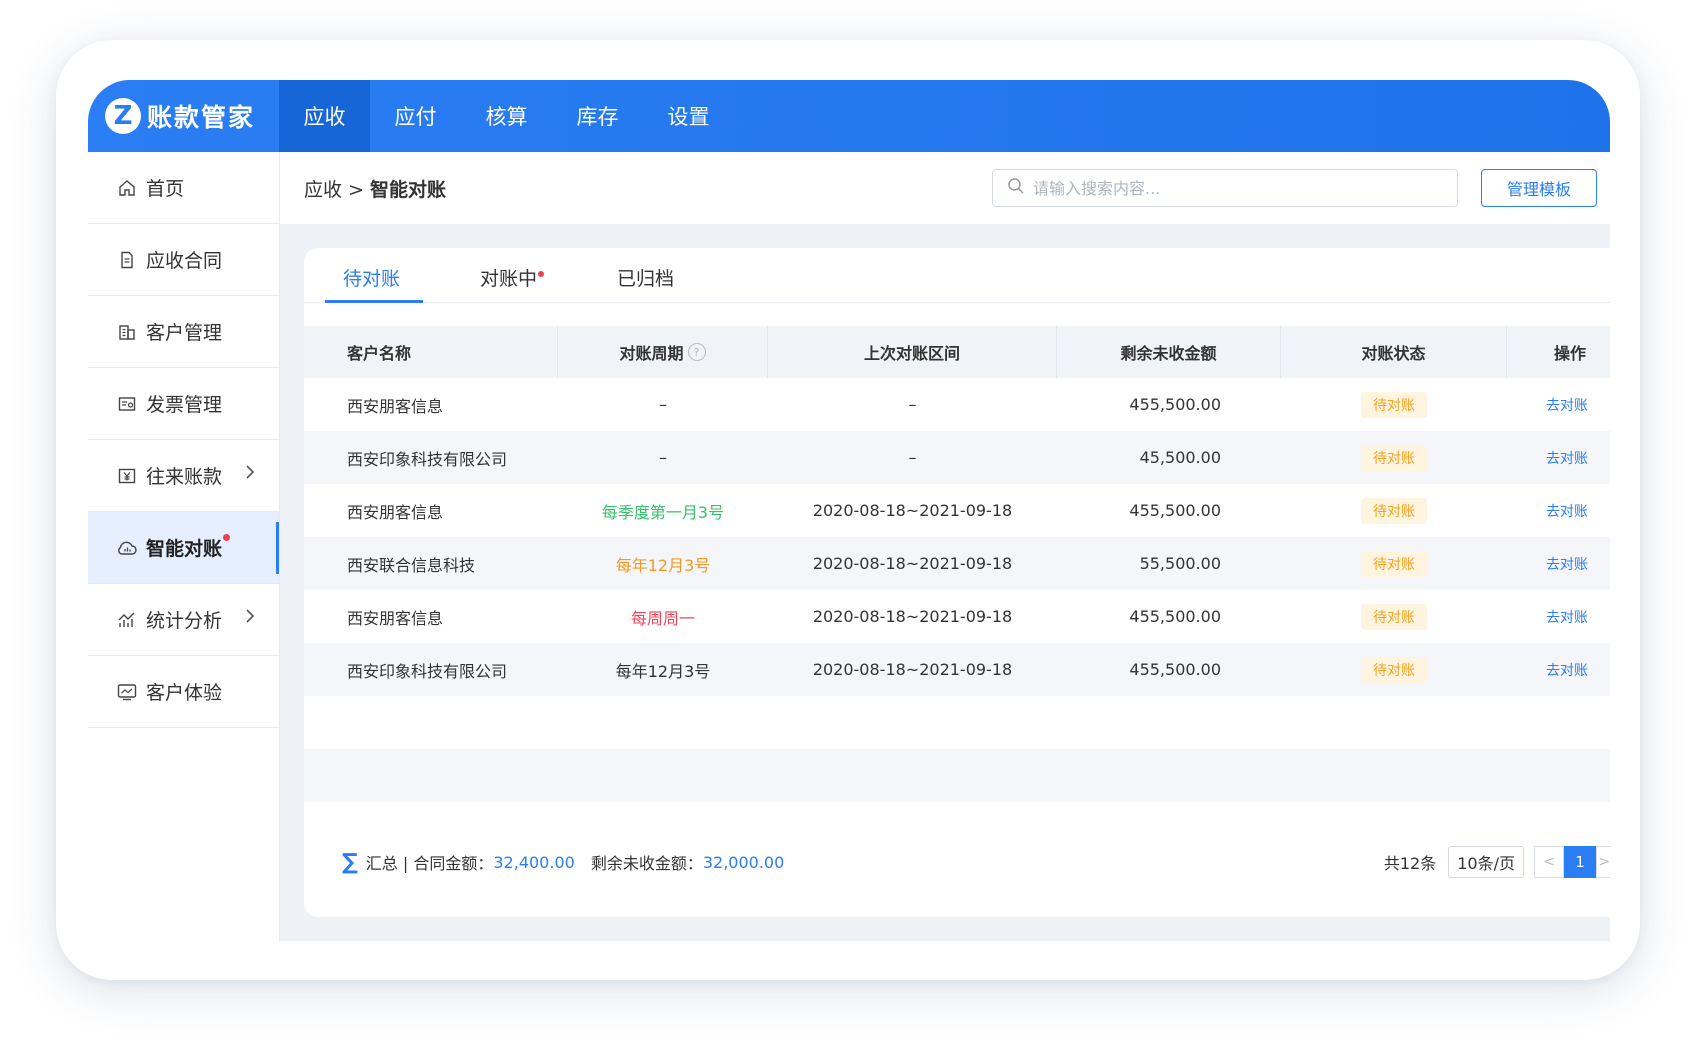 This screenshot has height=1050, width=1695. Describe the element at coordinates (165, 189) in the screenshot. I see `sidebar-item-label: 首页` at that location.